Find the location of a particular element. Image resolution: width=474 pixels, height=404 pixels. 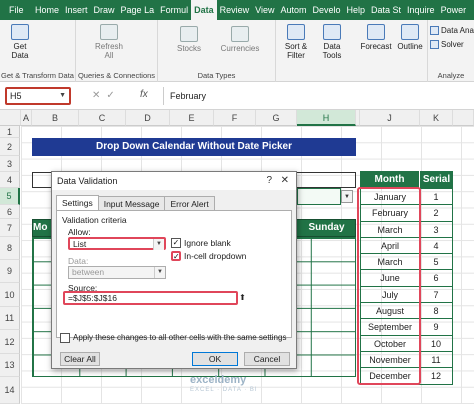

tab-settings: Settings is located at coordinates (77, 203).